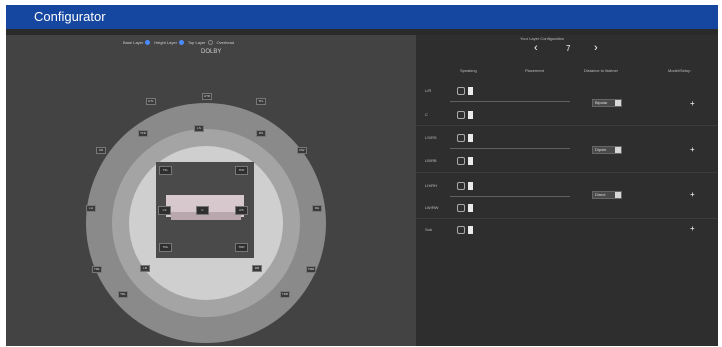  Describe the element at coordinates (468, 70) in the screenshot. I see `col-header-speaking: Speaking` at that location.